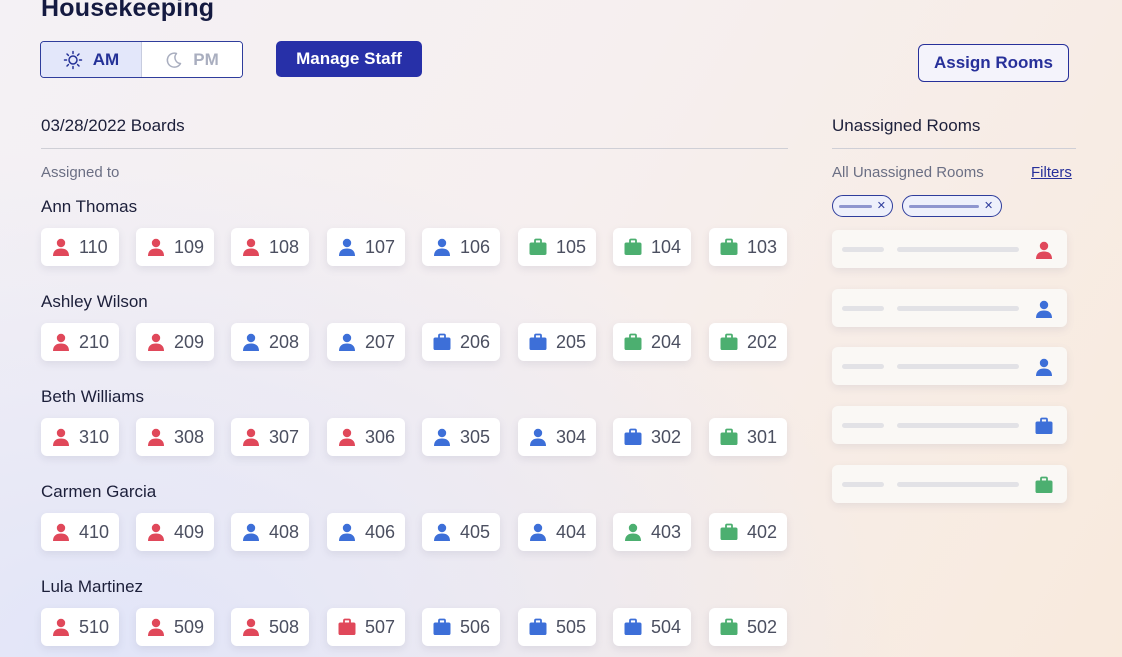 The height and width of the screenshot is (657, 1122). Describe the element at coordinates (762, 341) in the screenshot. I see `room-number: 202` at that location.